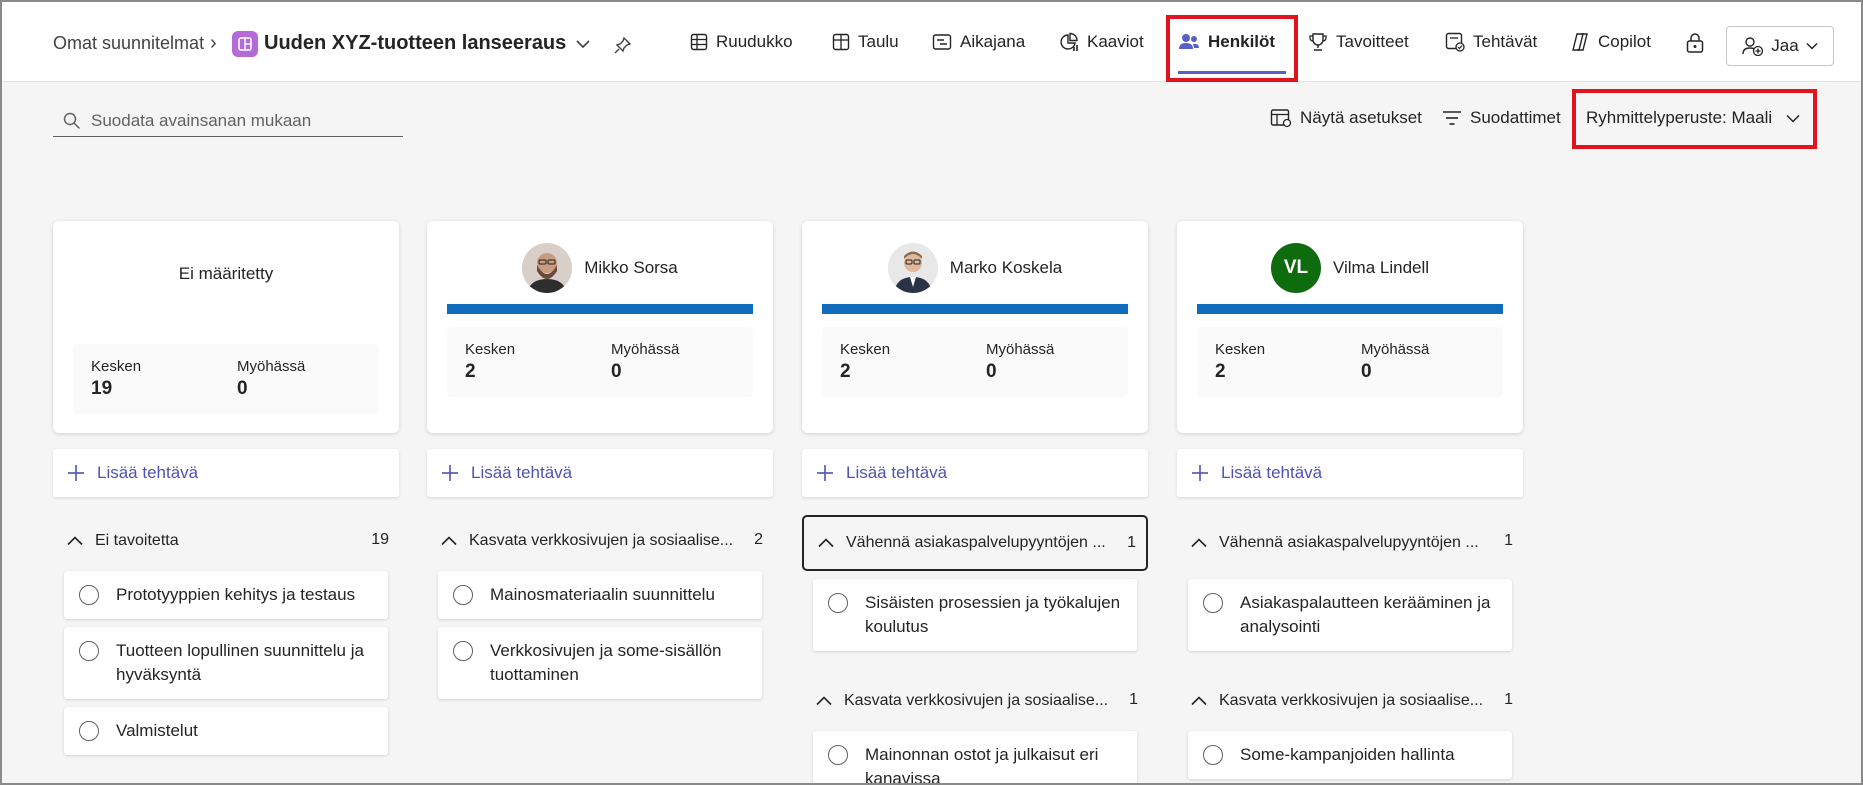  What do you see at coordinates (975, 362) in the screenshot?
I see `stats-panel: Kesken 2 Myöhässä 0` at bounding box center [975, 362].